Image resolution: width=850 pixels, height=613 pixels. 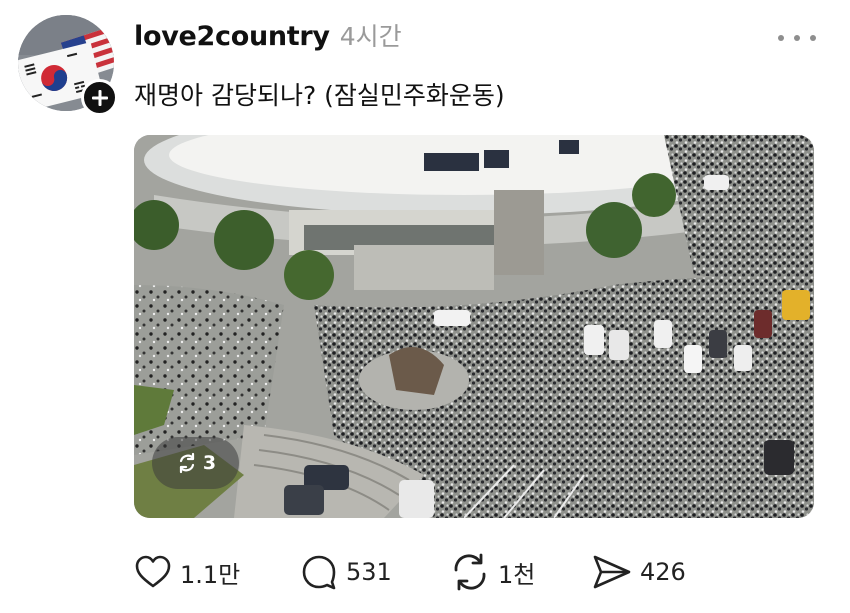 What do you see at coordinates (68, 65) in the screenshot?
I see `avatar-wrapper` at bounding box center [68, 65].